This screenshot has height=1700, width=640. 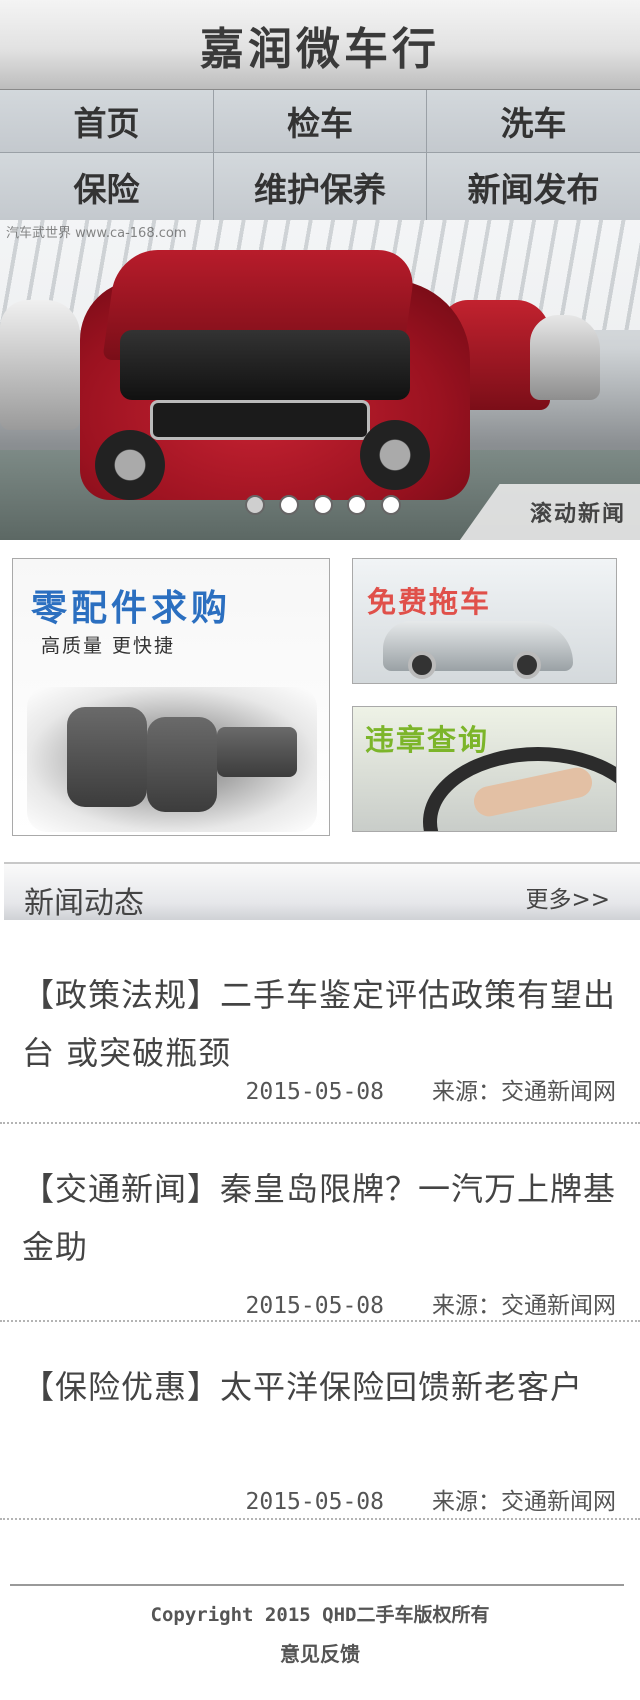 What do you see at coordinates (131, 608) in the screenshot?
I see `parts-card-title: 零配件求购` at bounding box center [131, 608].